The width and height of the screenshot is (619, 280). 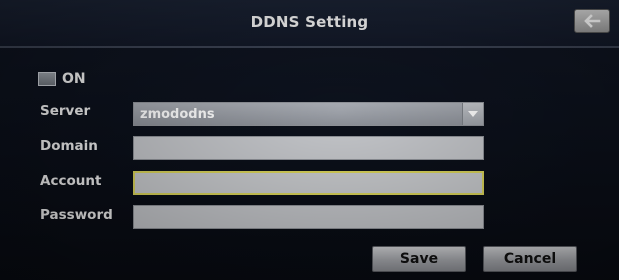 What do you see at coordinates (74, 79) in the screenshot?
I see `enable-label: ON` at bounding box center [74, 79].